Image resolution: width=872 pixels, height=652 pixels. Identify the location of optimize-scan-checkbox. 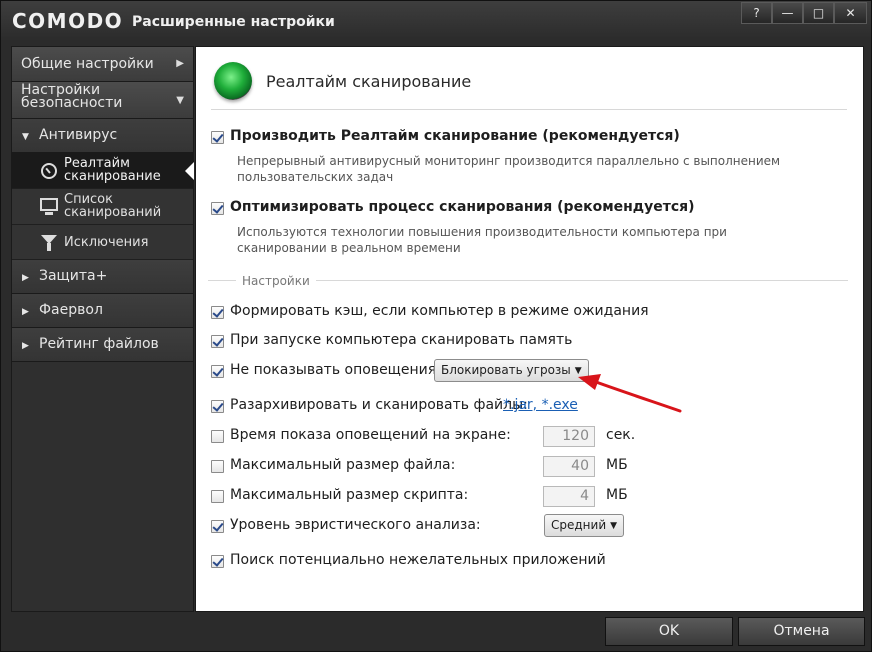
(217, 208).